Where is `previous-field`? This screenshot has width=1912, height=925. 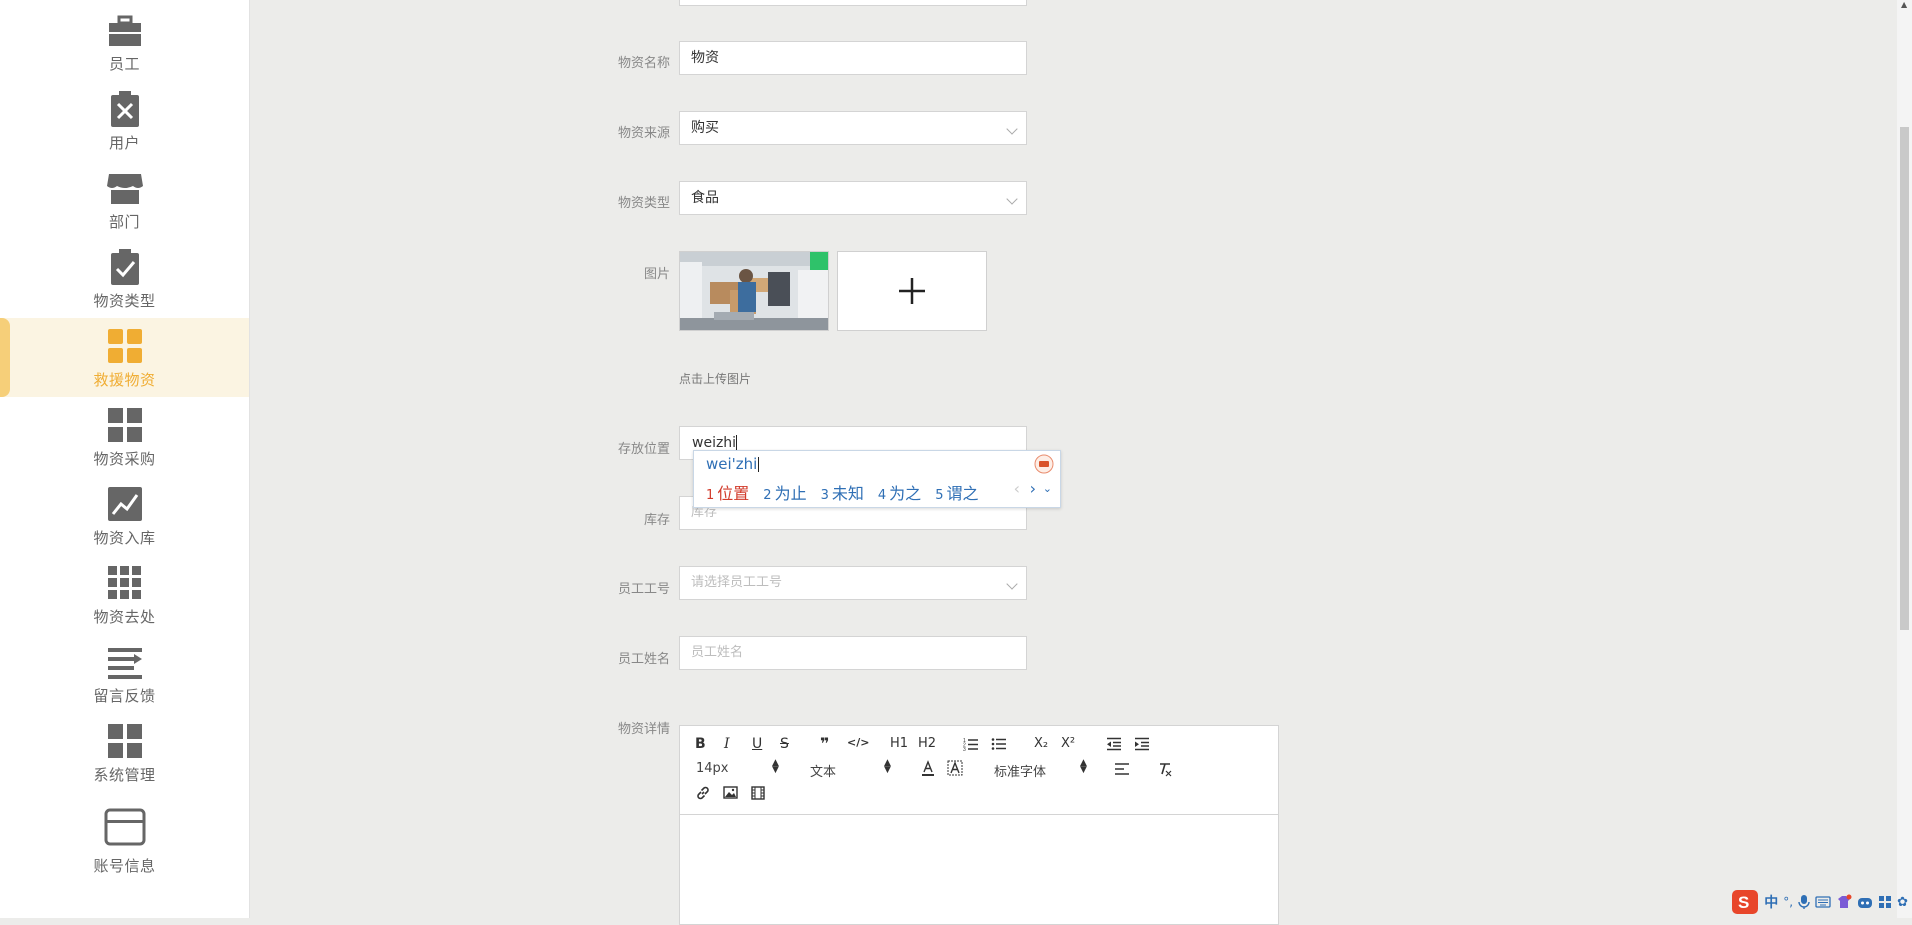
previous-field is located at coordinates (853, 3).